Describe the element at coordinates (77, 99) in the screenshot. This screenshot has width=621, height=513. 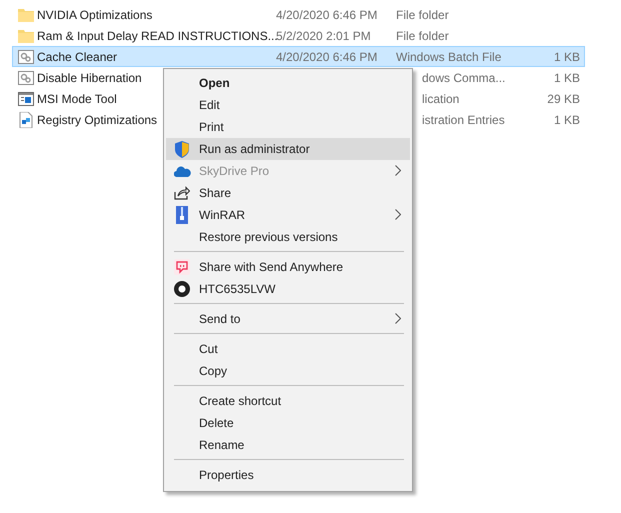
I see `file-name: MSI Mode Tool` at that location.